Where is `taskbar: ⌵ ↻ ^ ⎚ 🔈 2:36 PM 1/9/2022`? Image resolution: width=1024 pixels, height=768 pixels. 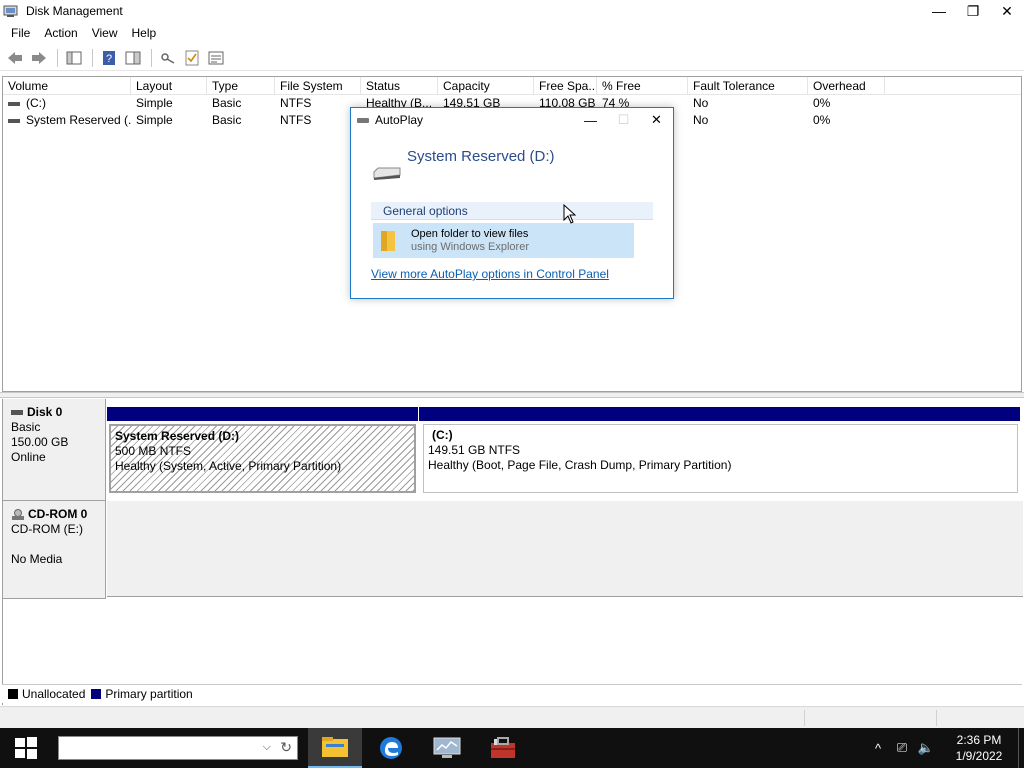
taskbar: ⌵ ↻ ^ ⎚ 🔈 2:36 PM 1/9/2022 is located at coordinates (512, 748).